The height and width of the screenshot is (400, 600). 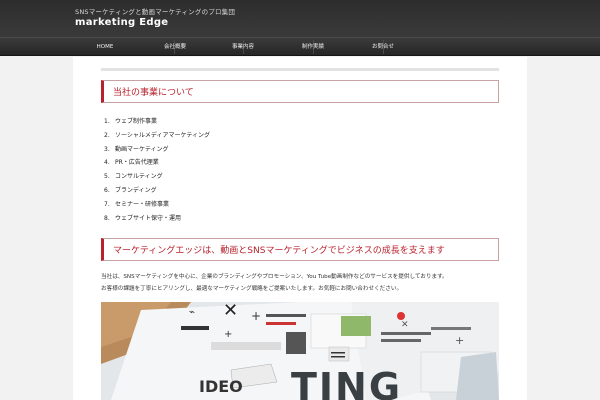 I want to click on nav-item-home: HOME, so click(x=105, y=47).